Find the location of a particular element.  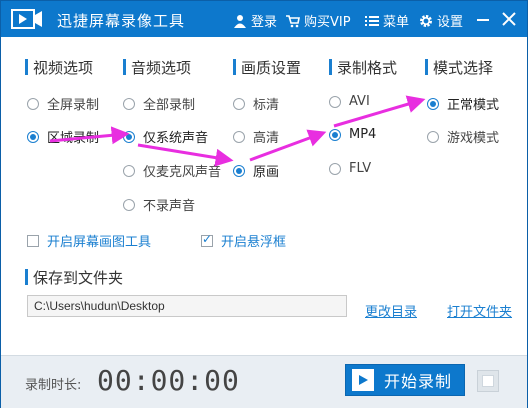

radio-audio-all-indicator is located at coordinates (129, 103).